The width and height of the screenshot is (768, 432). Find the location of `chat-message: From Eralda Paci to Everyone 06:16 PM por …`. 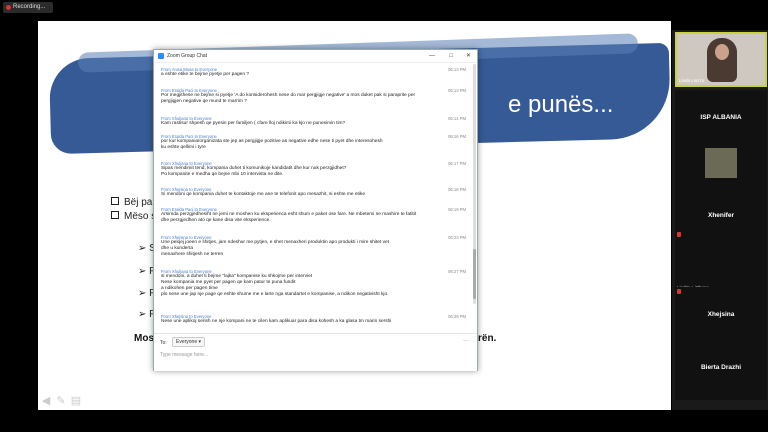

chat-message: From Eralda Paci to Everyone 06:16 PM por … is located at coordinates (313, 142).